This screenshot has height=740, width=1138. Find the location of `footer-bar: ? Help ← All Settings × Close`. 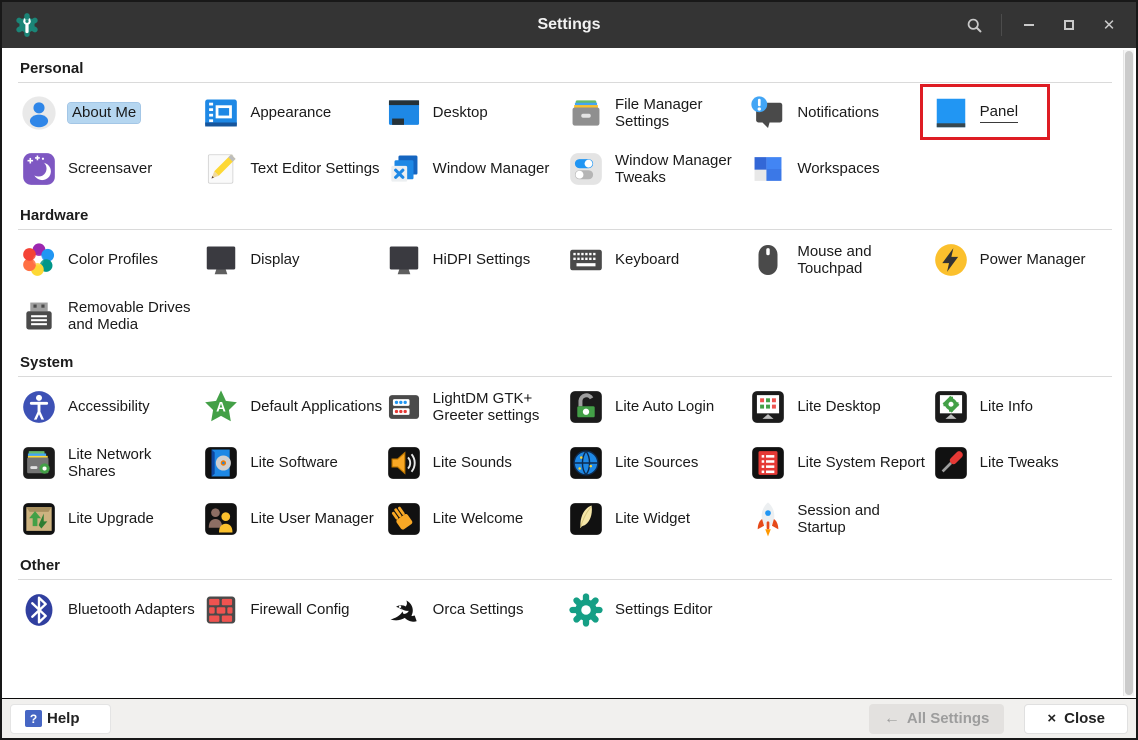

footer-bar: ? Help ← All Settings × Close is located at coordinates (569, 718).